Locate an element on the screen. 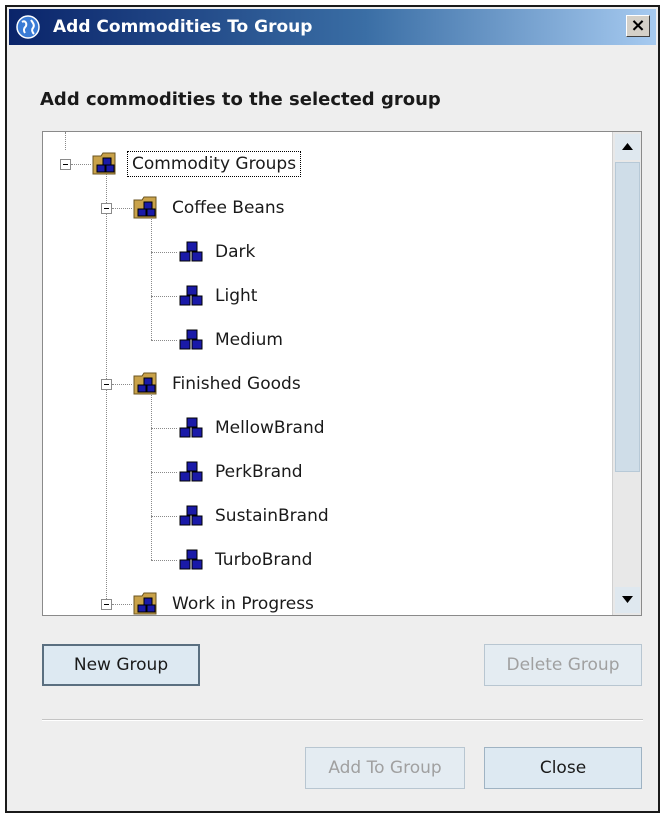 This screenshot has height=823, width=667. arrow-up-icon is located at coordinates (627, 146).